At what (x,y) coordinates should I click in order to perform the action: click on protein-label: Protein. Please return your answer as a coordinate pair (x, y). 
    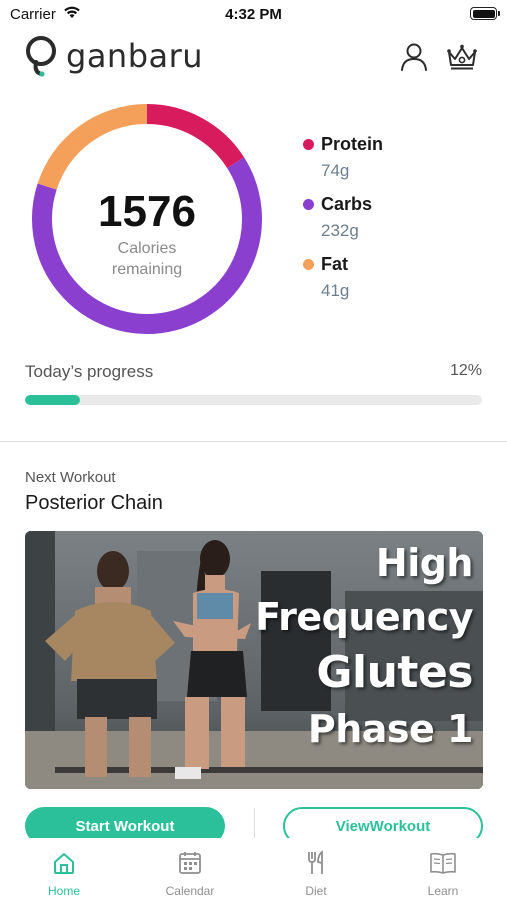
    Looking at the image, I should click on (352, 144).